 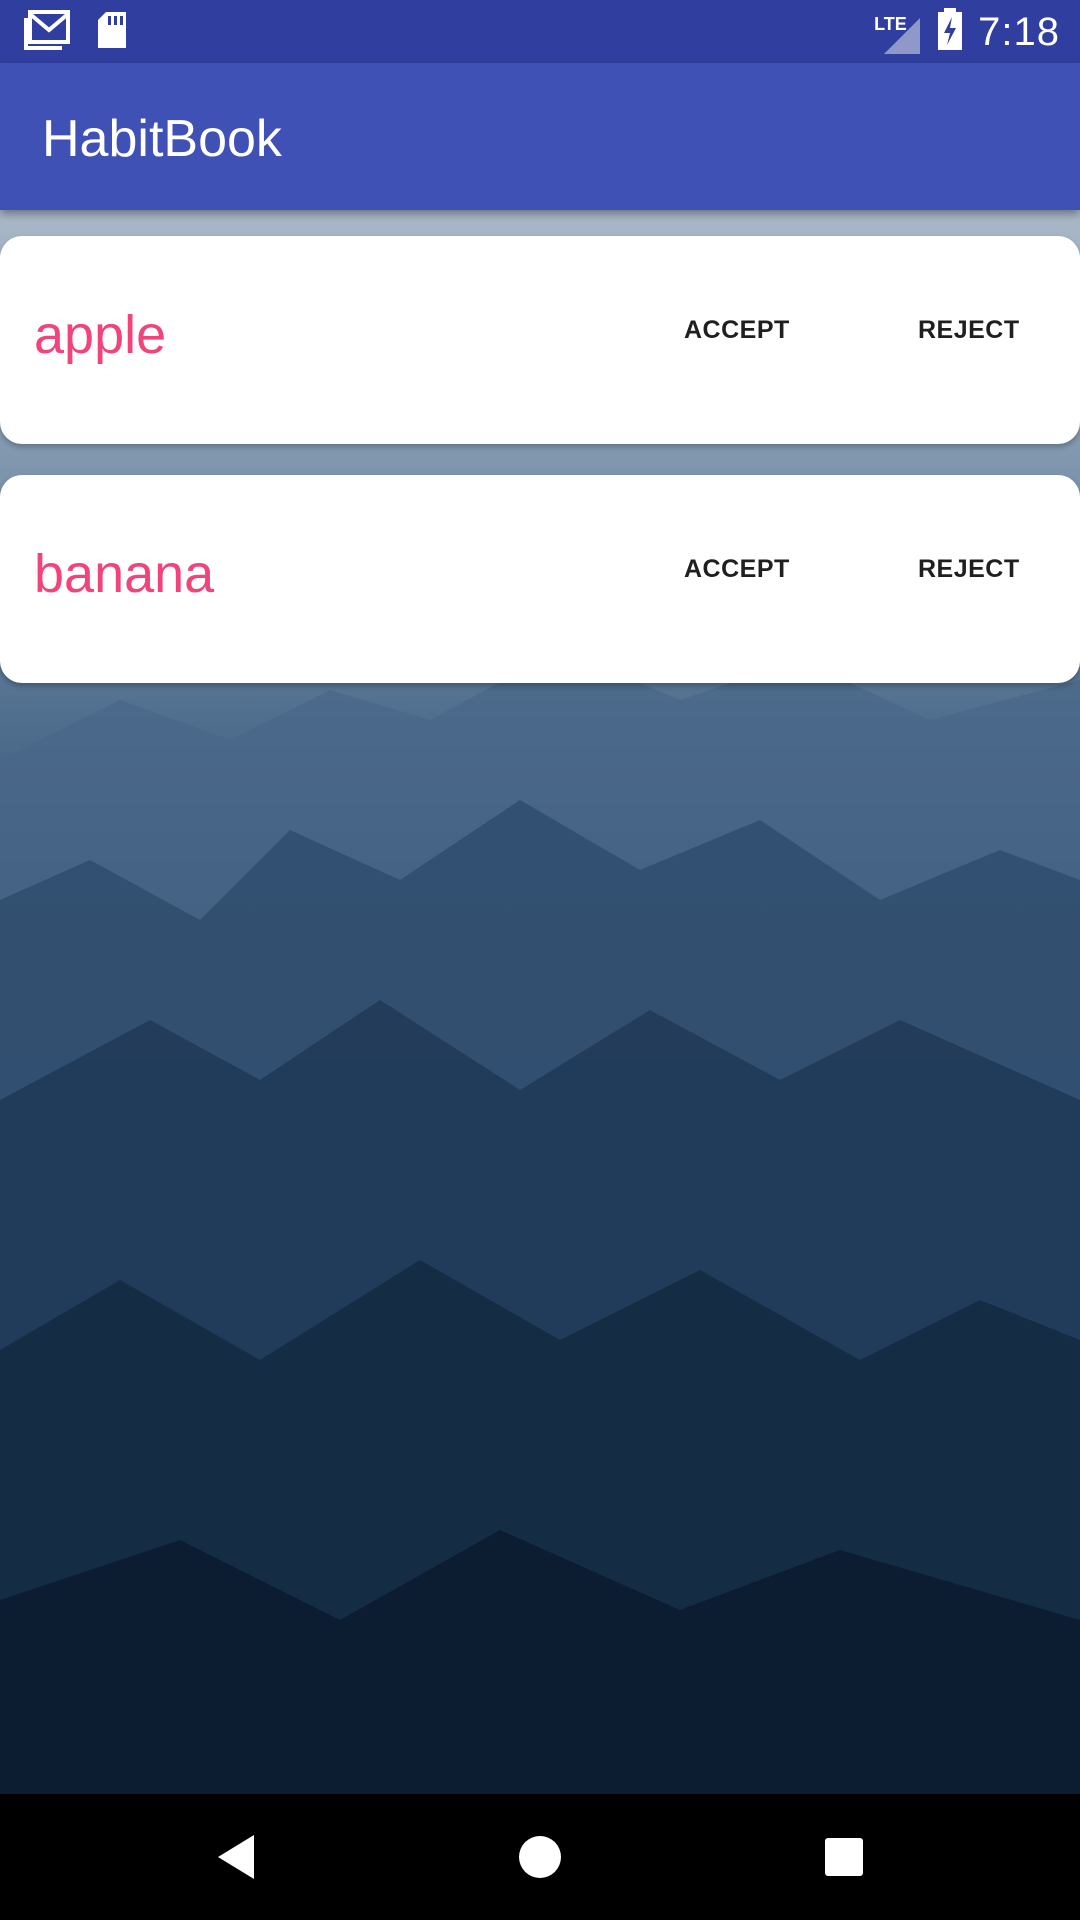 I want to click on back-button, so click(x=236, y=1857).